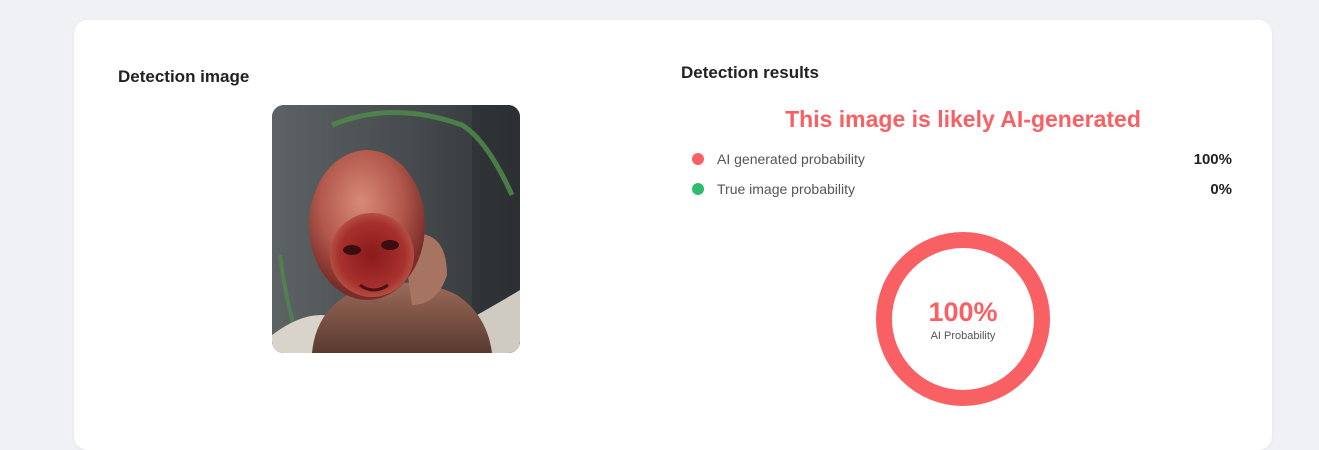  What do you see at coordinates (184, 76) in the screenshot?
I see `detection-image-title: Detection image` at bounding box center [184, 76].